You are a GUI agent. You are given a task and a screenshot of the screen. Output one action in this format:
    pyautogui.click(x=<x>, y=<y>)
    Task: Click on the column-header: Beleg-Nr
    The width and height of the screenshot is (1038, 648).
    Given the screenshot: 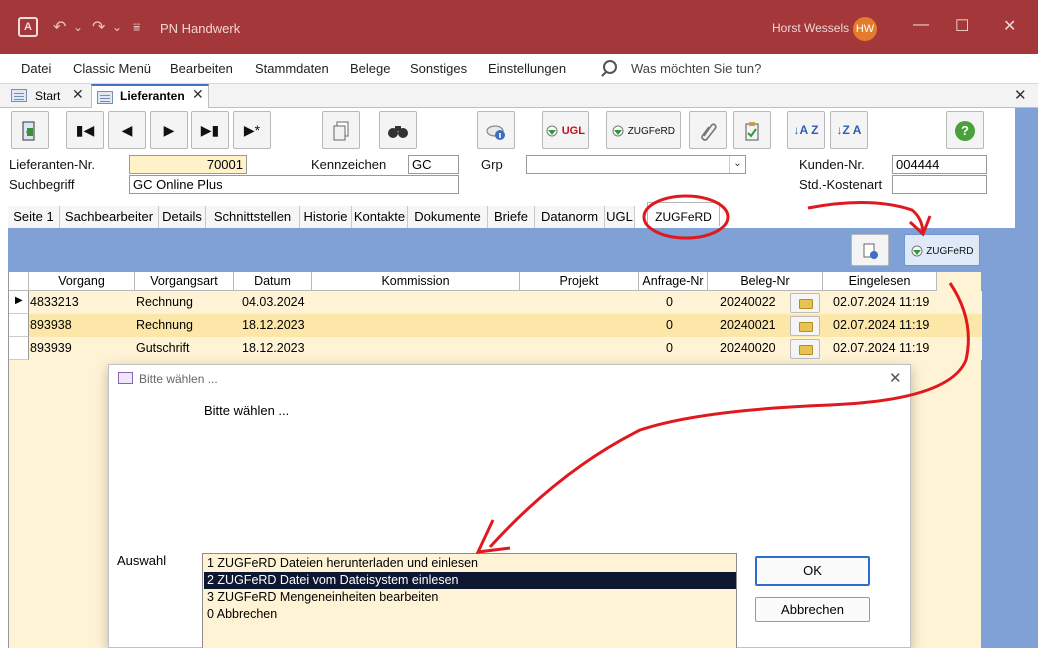 What is the action you would take?
    pyautogui.click(x=765, y=281)
    